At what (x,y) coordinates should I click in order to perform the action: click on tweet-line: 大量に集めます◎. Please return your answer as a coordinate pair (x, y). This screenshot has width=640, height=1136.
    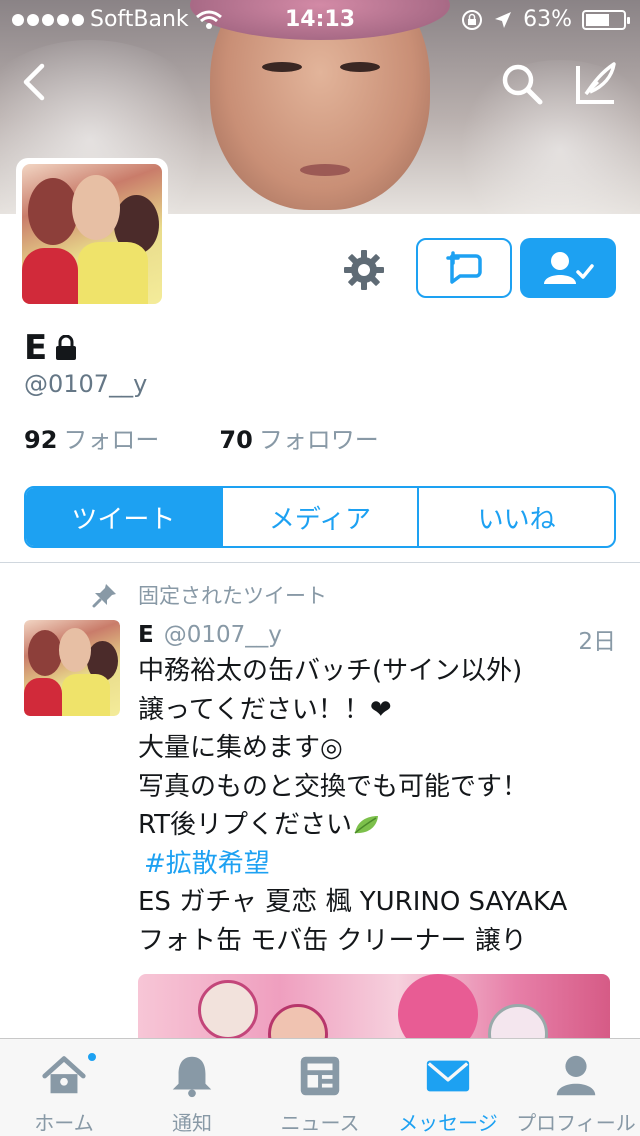
    Looking at the image, I should click on (240, 748).